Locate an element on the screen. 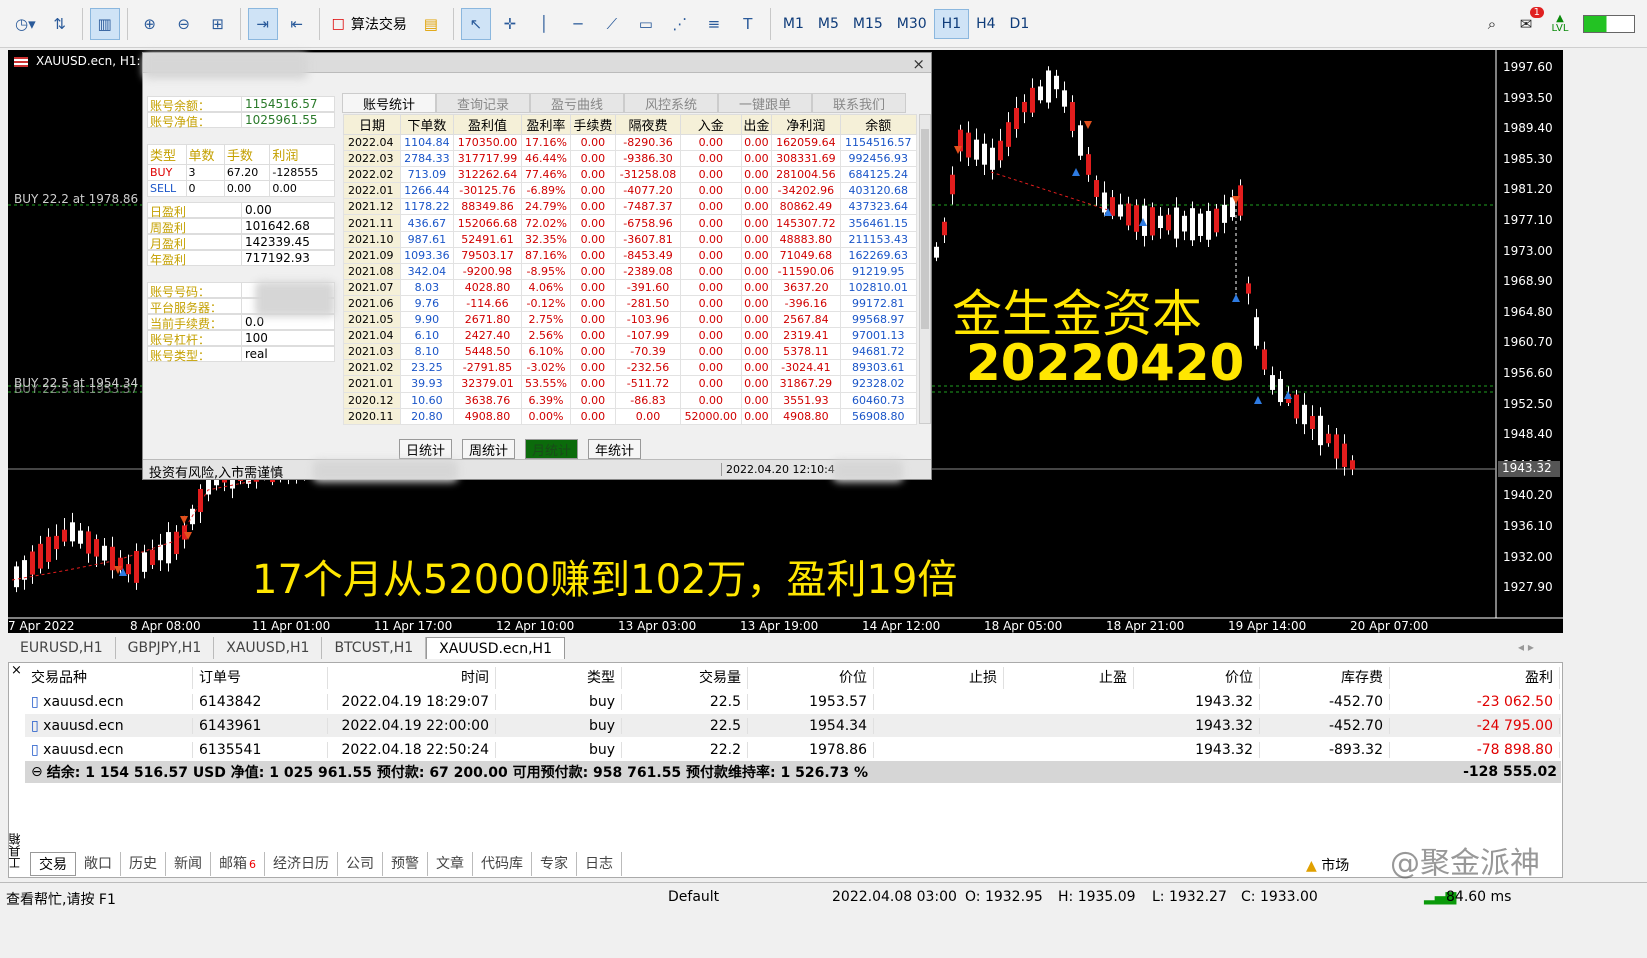 The image size is (1647, 958). account-value: 0.0 is located at coordinates (255, 322).